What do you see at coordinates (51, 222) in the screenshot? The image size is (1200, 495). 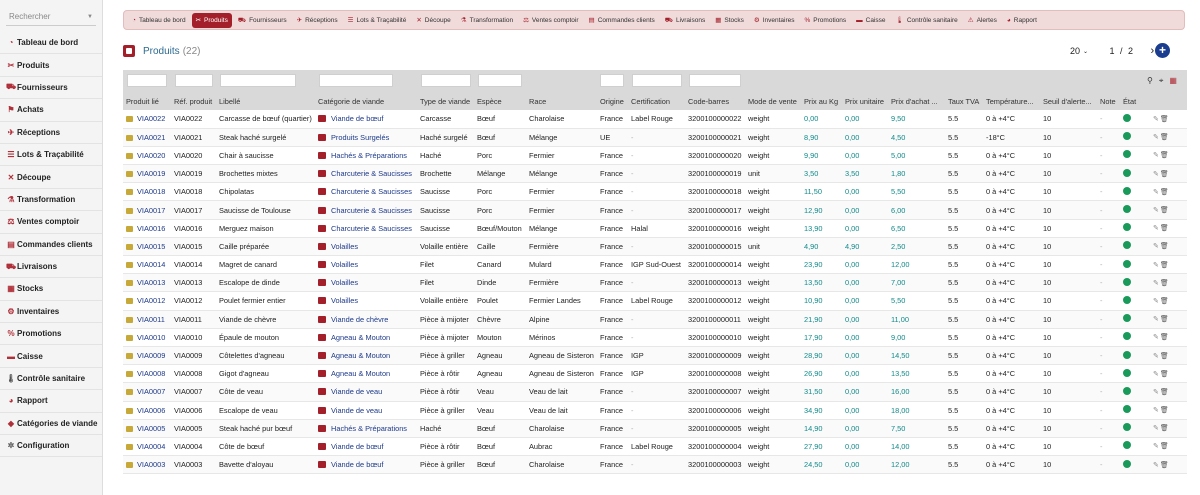 I see `sidebar-item-ventes-comptoir: ⚖ Ventes comptoir` at bounding box center [51, 222].